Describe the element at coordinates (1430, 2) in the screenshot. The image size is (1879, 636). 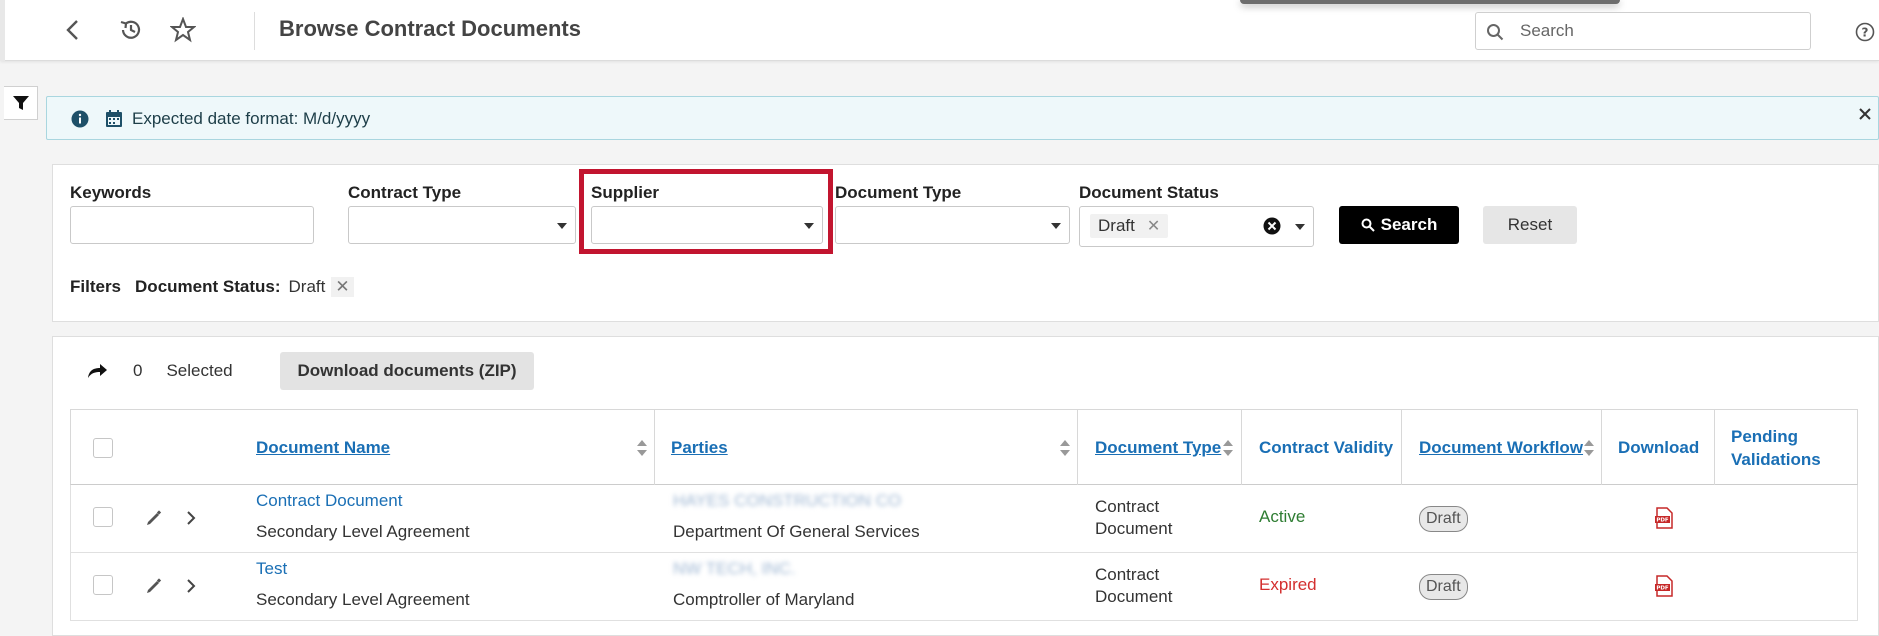
I see `overlay-shadow` at that location.